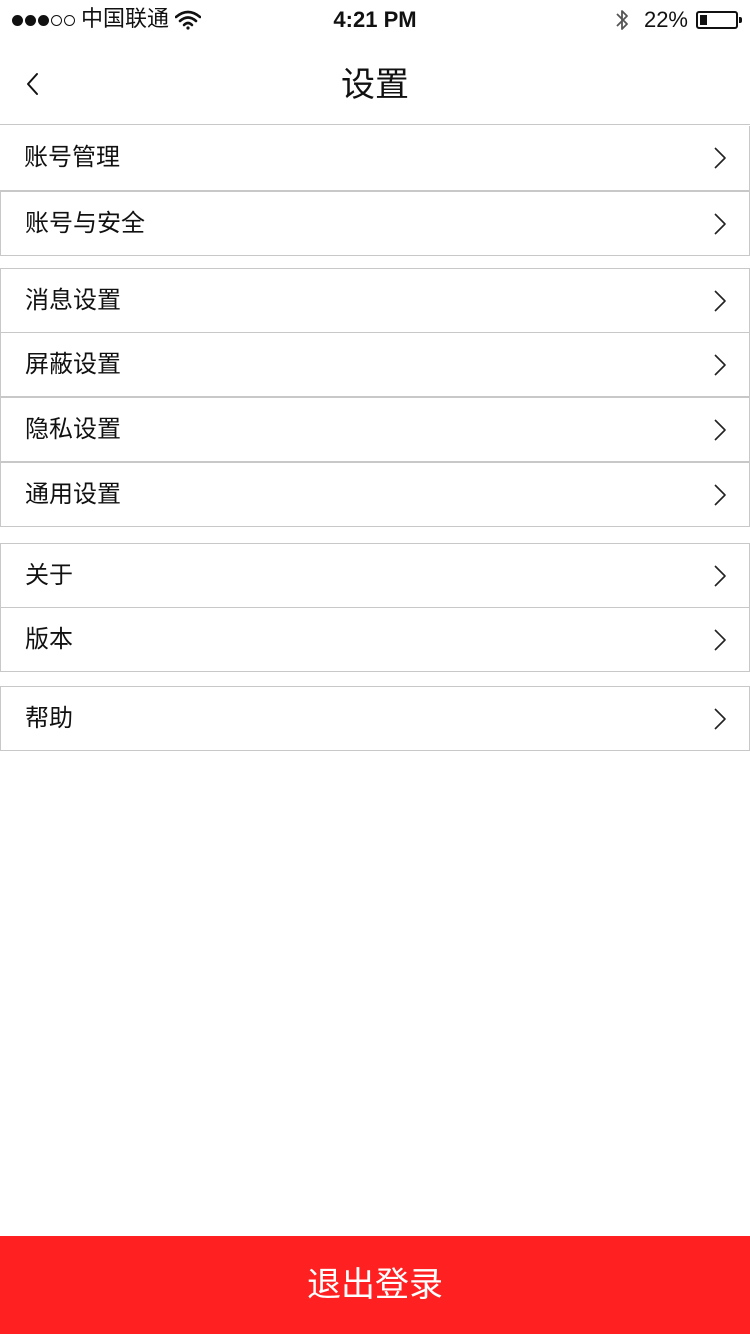 This screenshot has height=1334, width=750. Describe the element at coordinates (375, 20) in the screenshot. I see `status-bar: 中国联通 4:21 PM 22%` at that location.